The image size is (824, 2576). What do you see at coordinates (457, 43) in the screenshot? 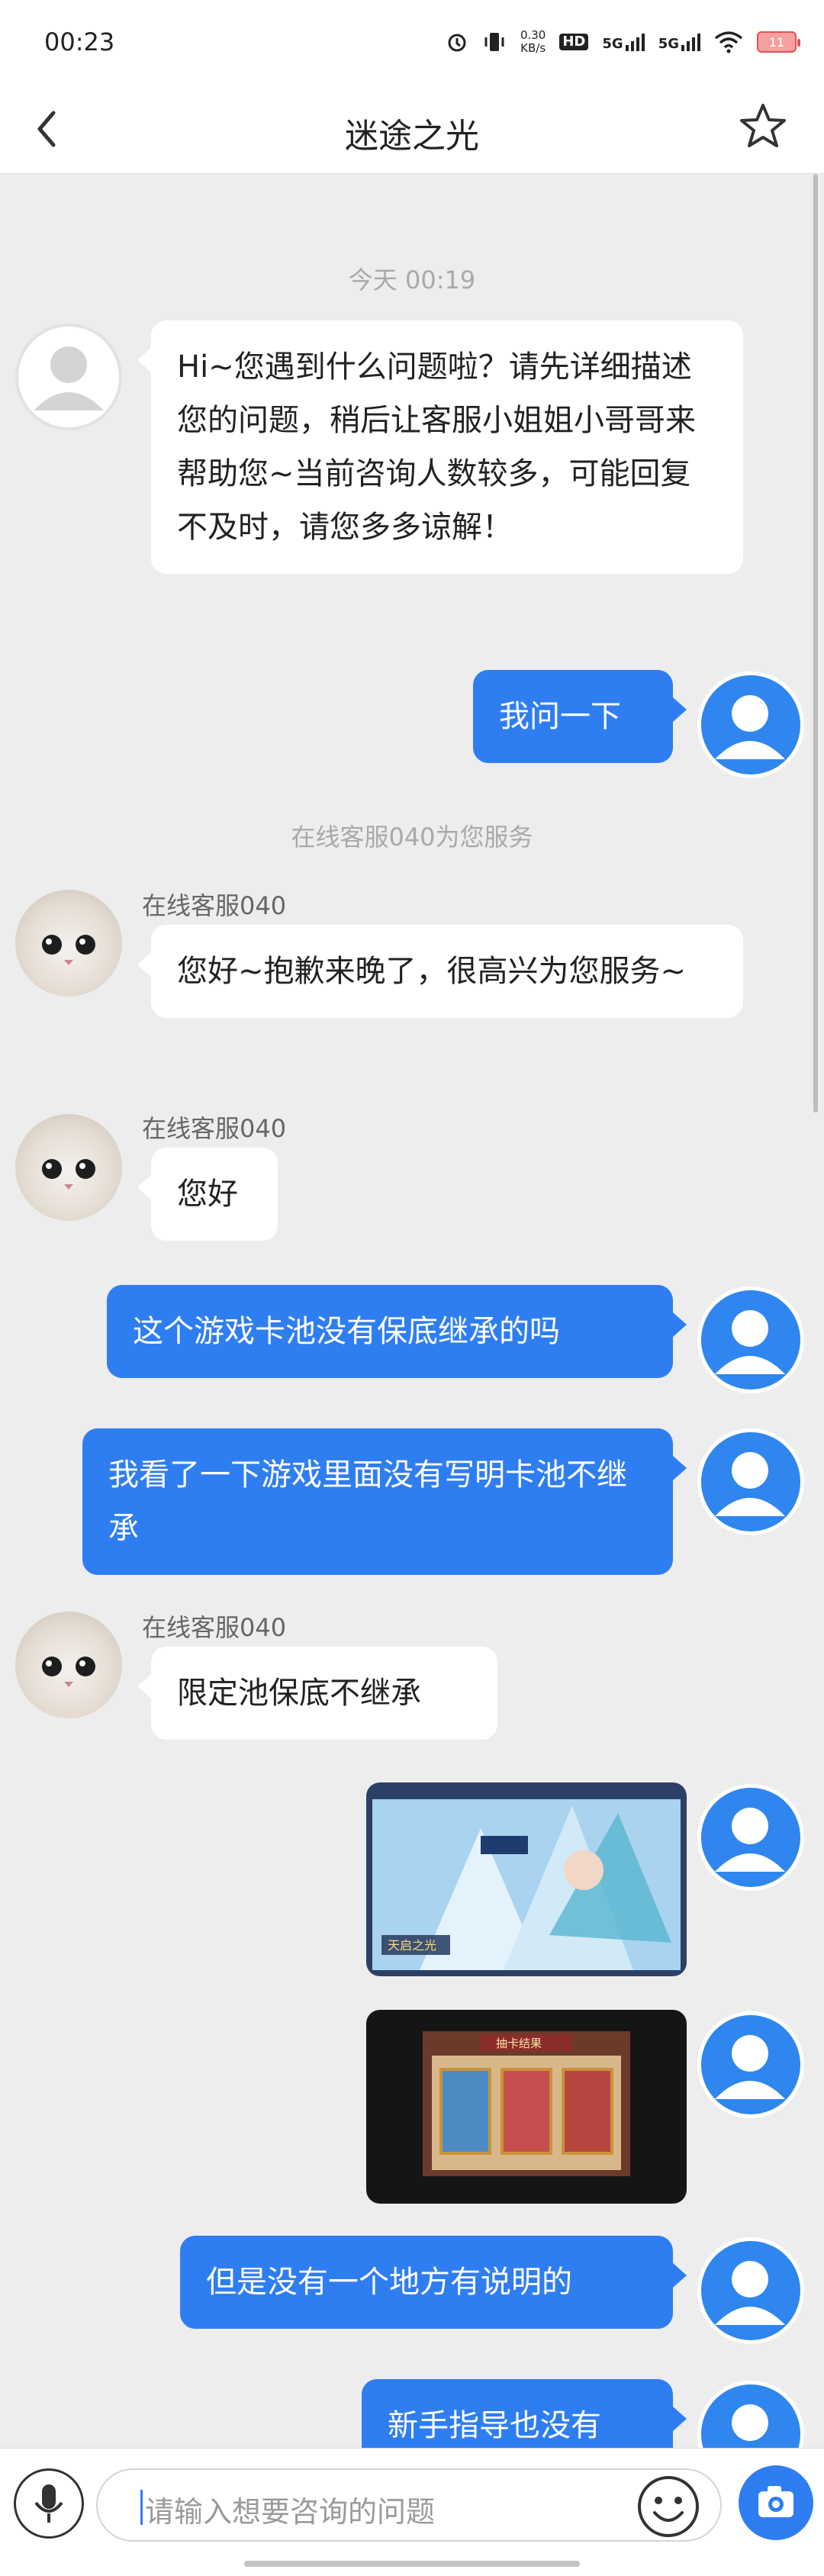
I see `alarm-icon` at bounding box center [457, 43].